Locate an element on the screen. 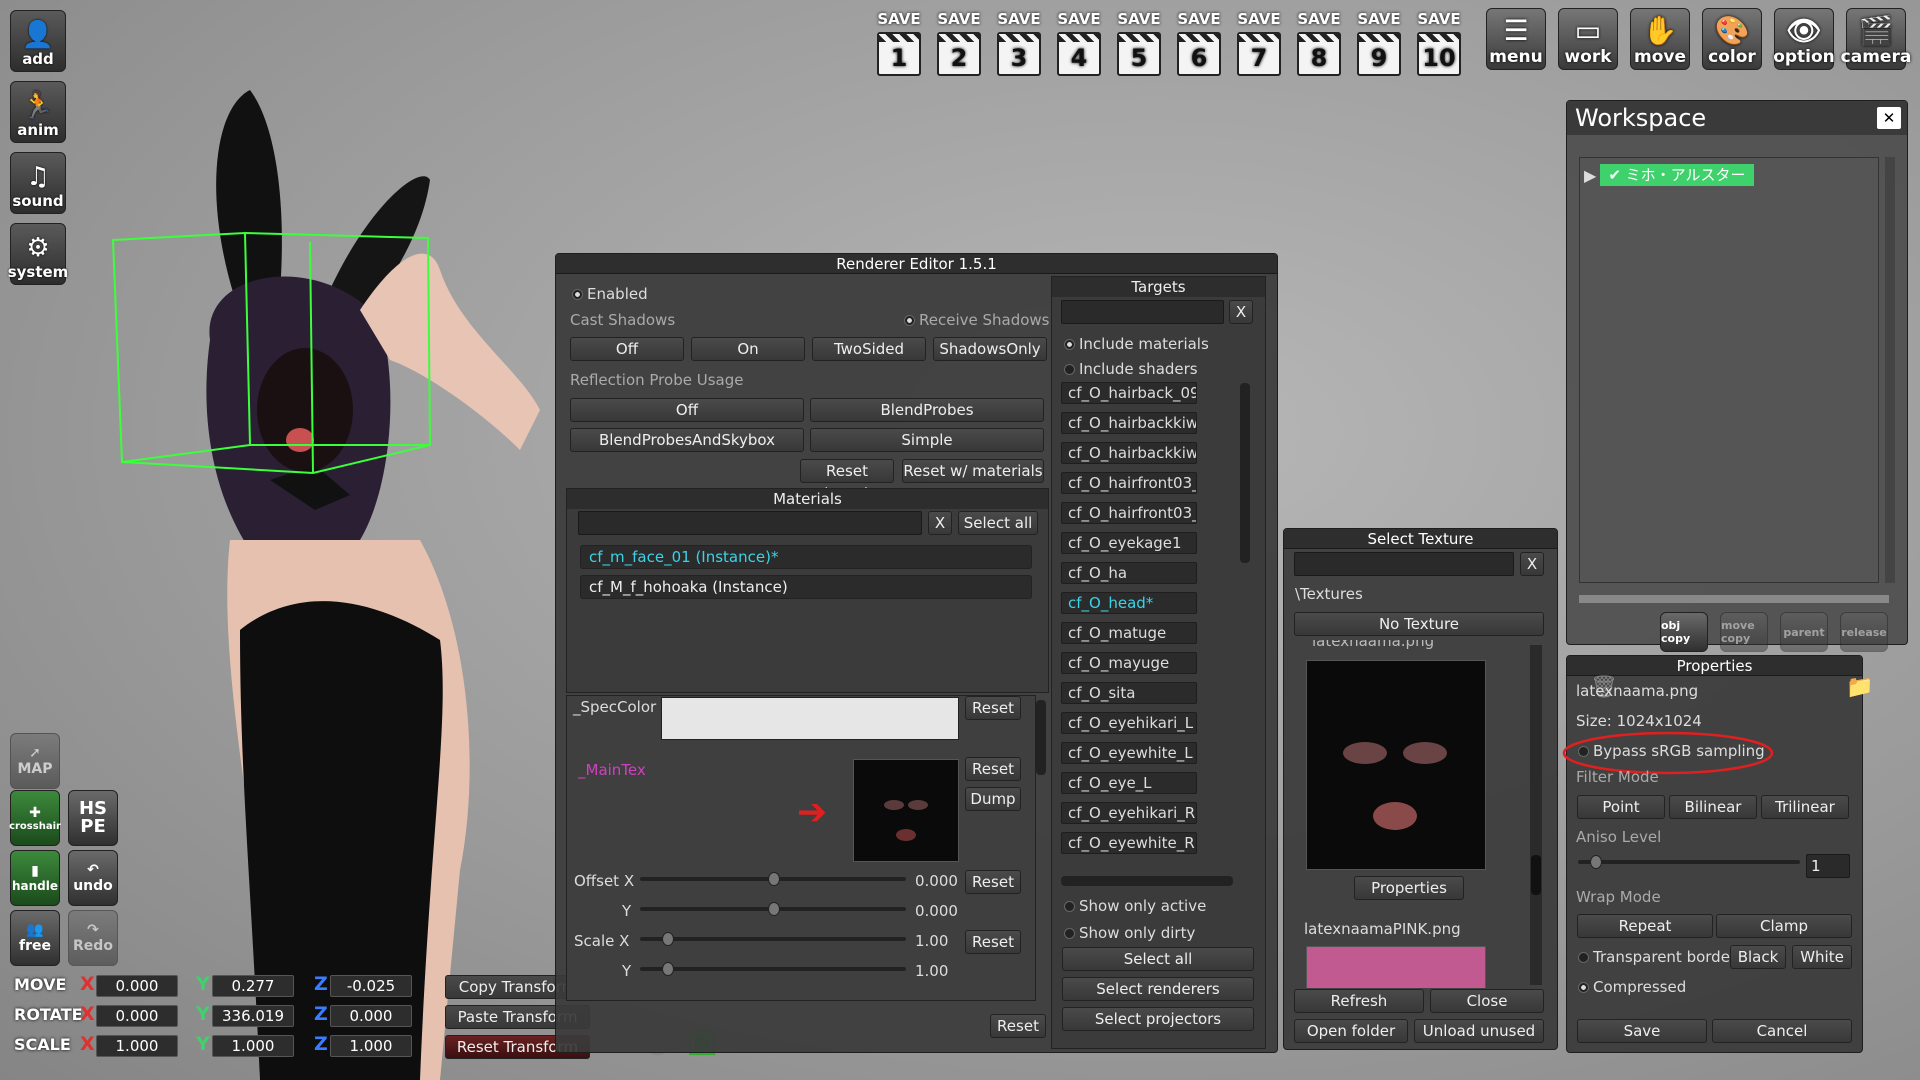 This screenshot has width=1920, height=1080. renderer-reset-button: Reset is located at coordinates (1018, 1026).